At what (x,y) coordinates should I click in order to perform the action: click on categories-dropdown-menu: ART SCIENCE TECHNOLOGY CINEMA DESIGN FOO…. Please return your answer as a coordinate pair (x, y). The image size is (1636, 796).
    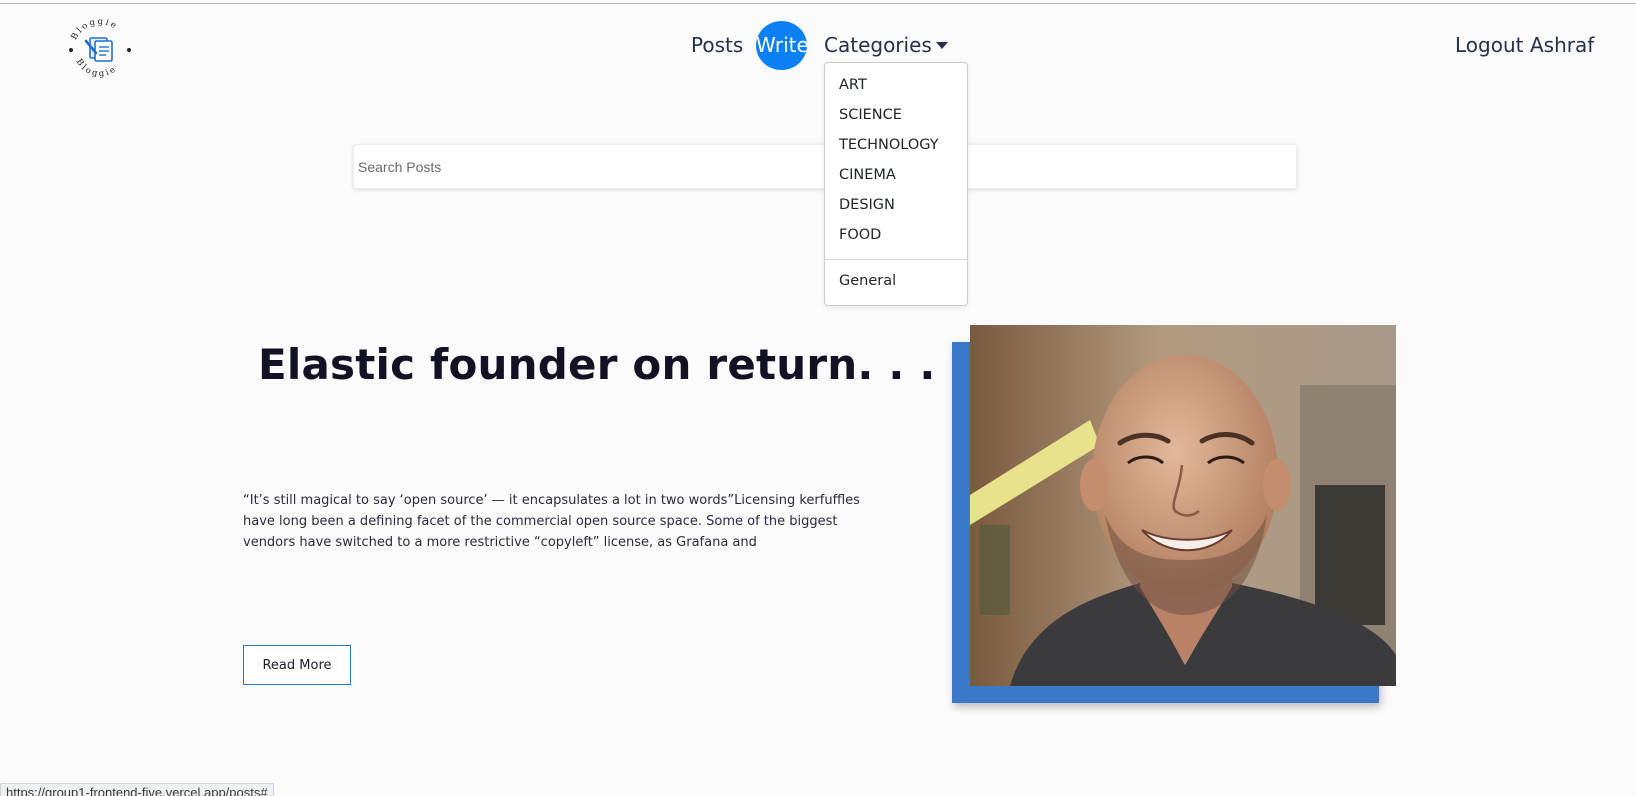
    Looking at the image, I should click on (896, 184).